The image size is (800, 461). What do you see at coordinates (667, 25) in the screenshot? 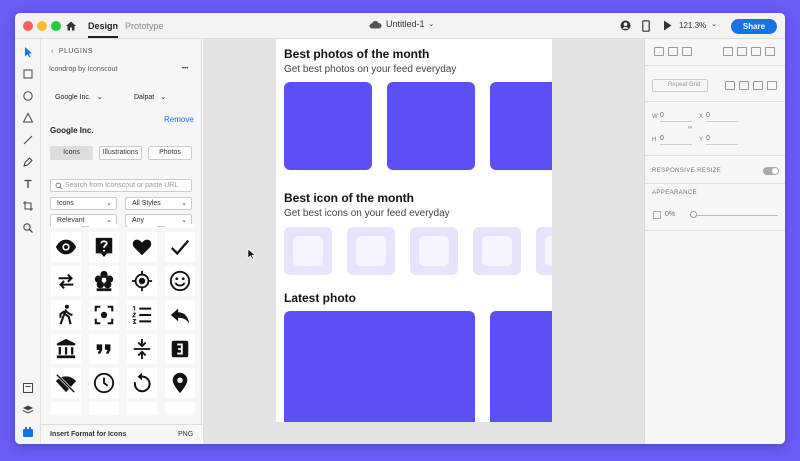
I see `play-icon` at bounding box center [667, 25].